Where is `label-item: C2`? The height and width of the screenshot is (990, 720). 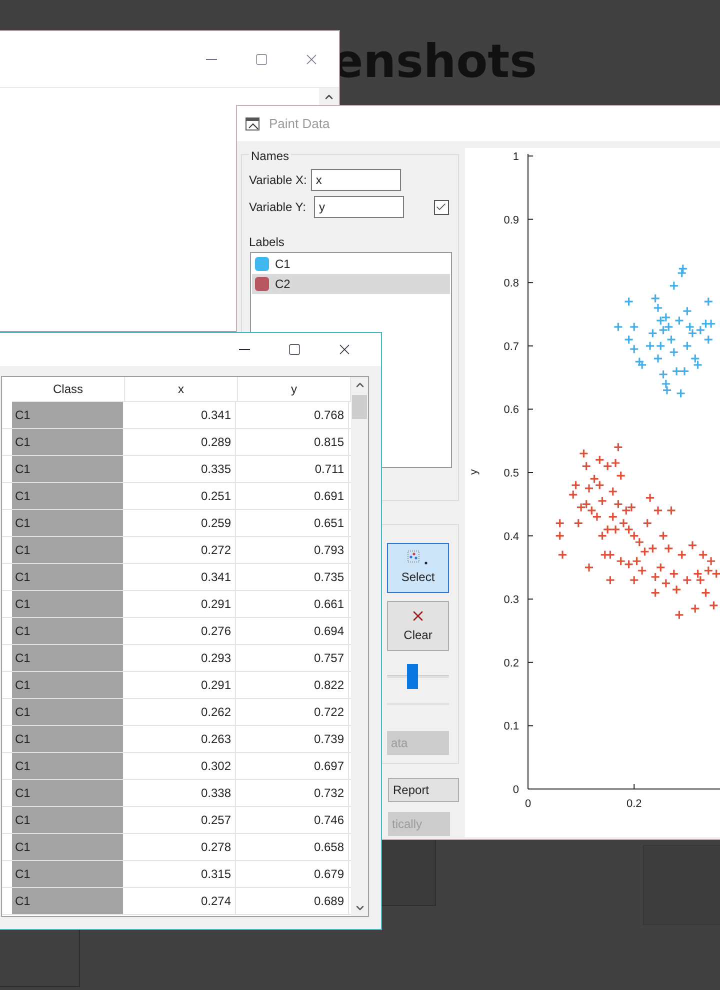
label-item: C2 is located at coordinates (351, 284).